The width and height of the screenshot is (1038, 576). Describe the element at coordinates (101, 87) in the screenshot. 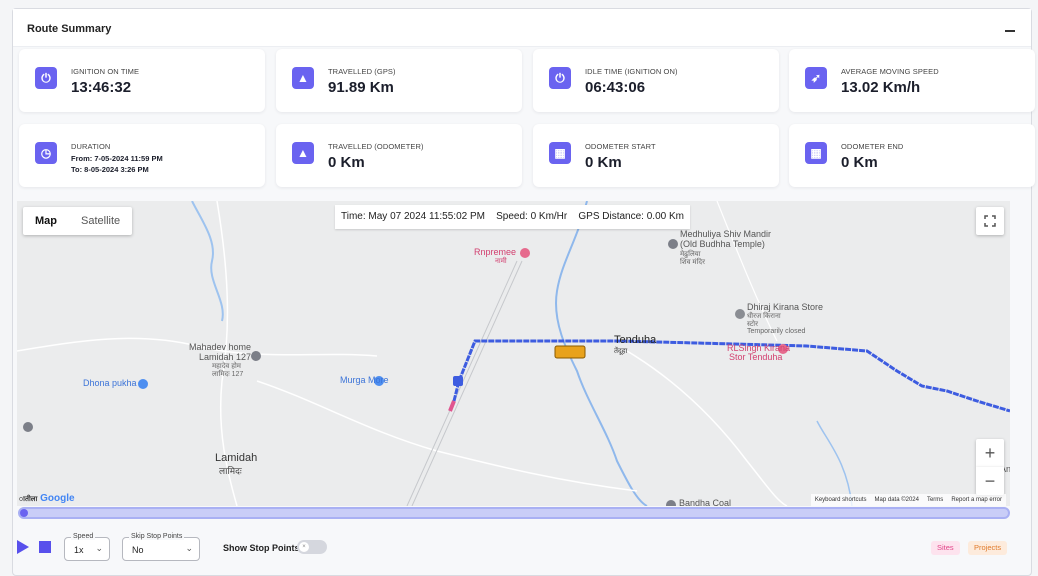

I see `stat-value: 13:46:32` at that location.